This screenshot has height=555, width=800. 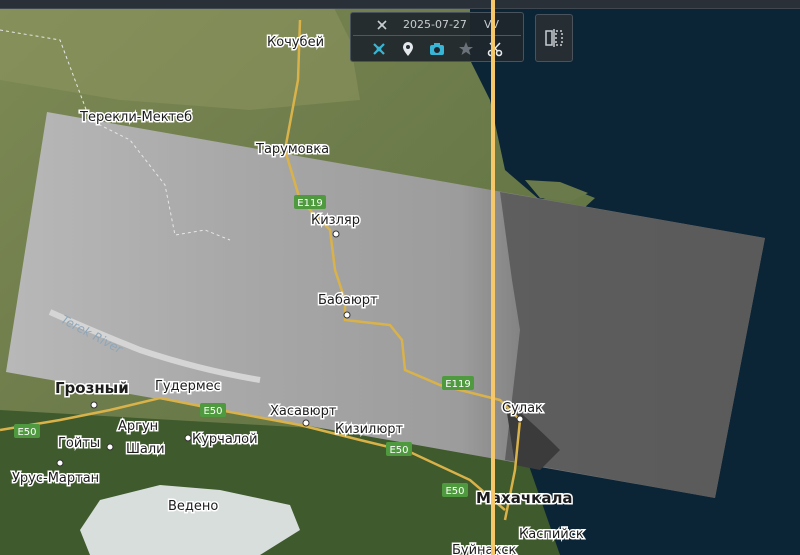 I want to click on label-grozny: Грозный, so click(x=92, y=388).